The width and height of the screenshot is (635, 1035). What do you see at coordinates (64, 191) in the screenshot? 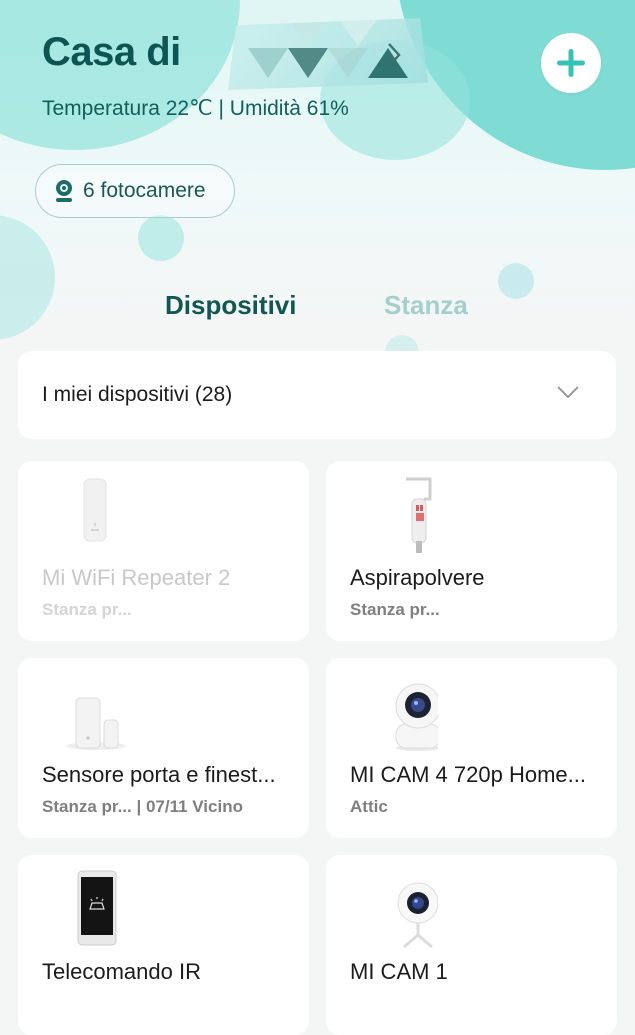
I see `camera-icon` at bounding box center [64, 191].